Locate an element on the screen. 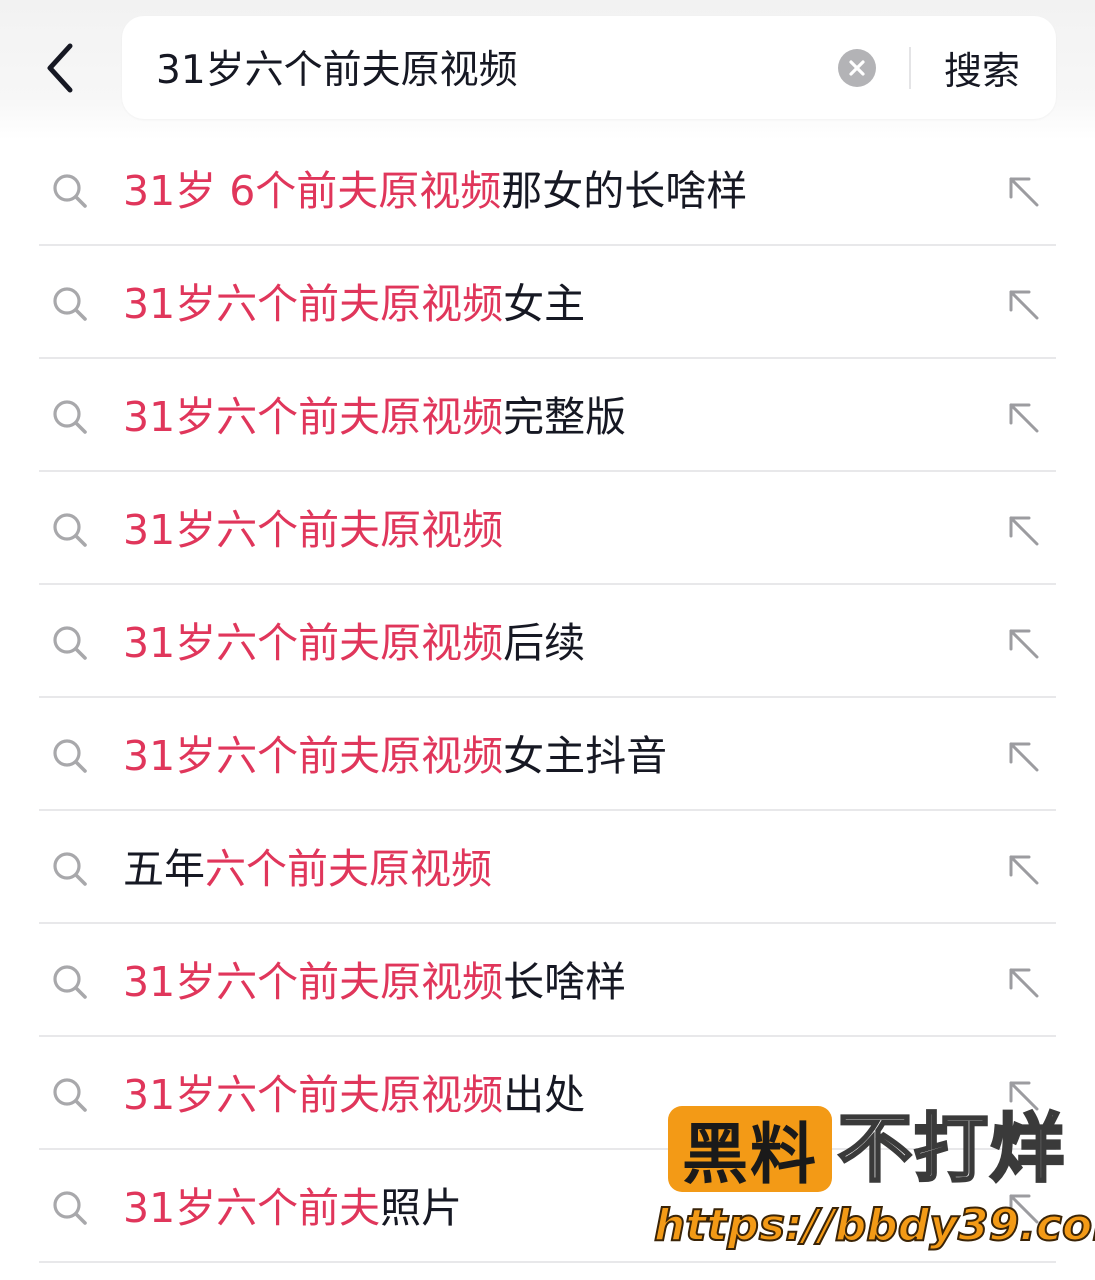 Image resolution: width=1095 pixels, height=1280 pixels. suggestion-text: 31岁六个前夫原视频出处 is located at coordinates (354, 1095).